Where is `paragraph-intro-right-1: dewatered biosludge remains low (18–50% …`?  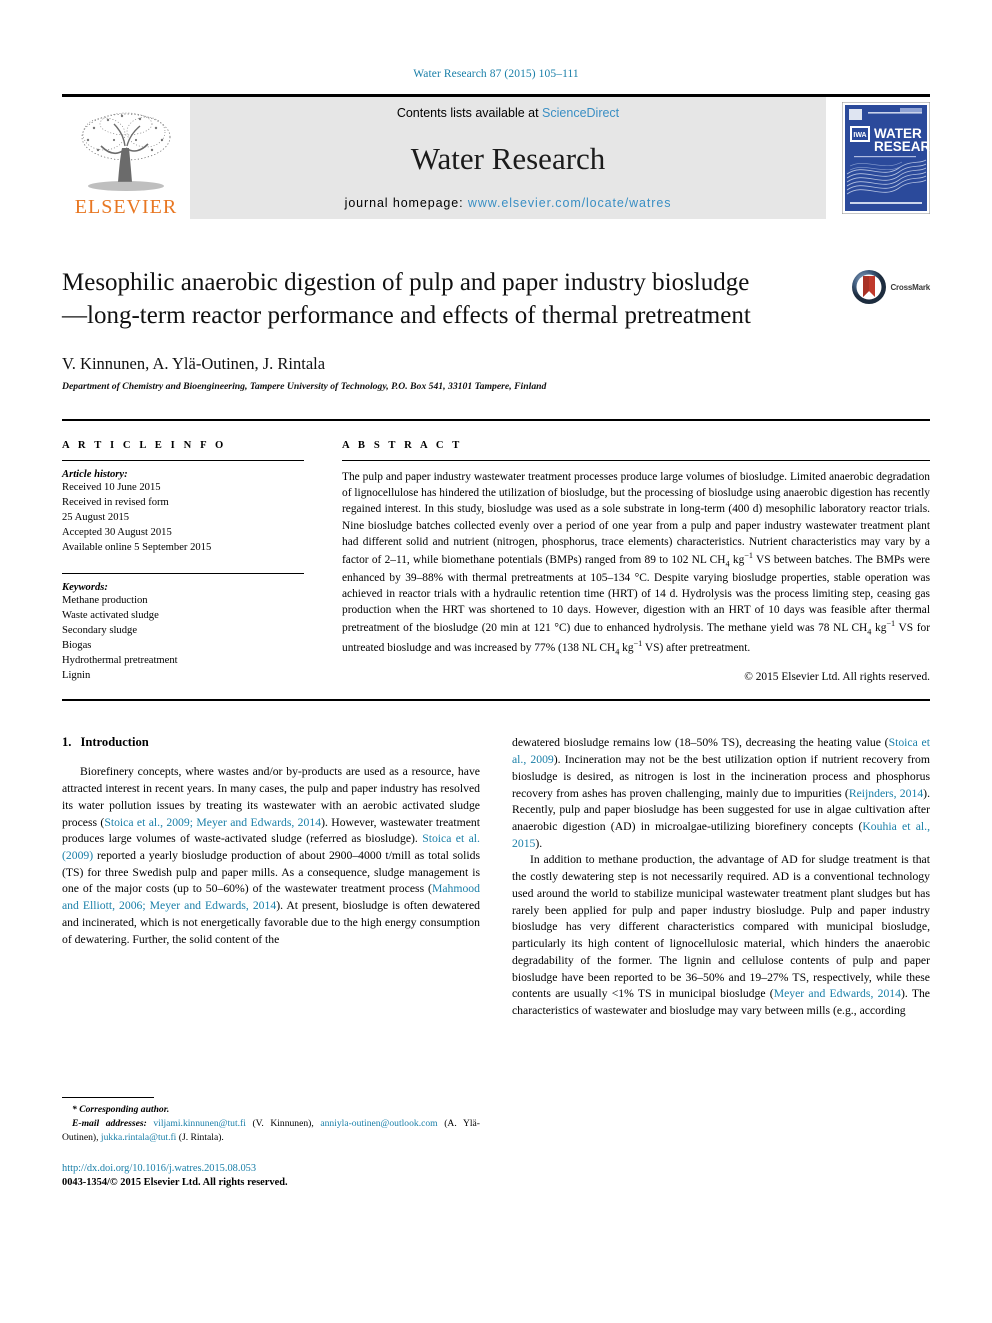
paragraph-intro-right-1: dewatered biosludge remains low (18–50% … is located at coordinates (721, 793).